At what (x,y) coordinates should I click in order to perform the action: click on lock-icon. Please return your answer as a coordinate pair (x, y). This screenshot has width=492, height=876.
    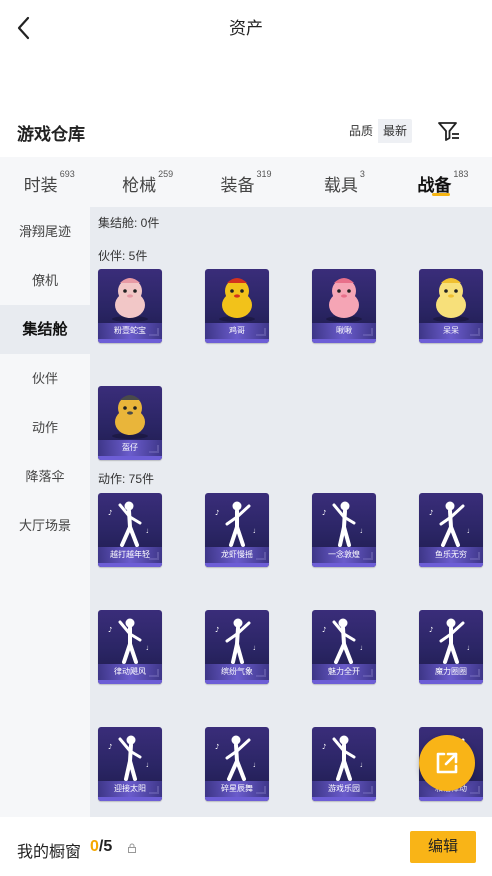
    Looking at the image, I should click on (132, 848).